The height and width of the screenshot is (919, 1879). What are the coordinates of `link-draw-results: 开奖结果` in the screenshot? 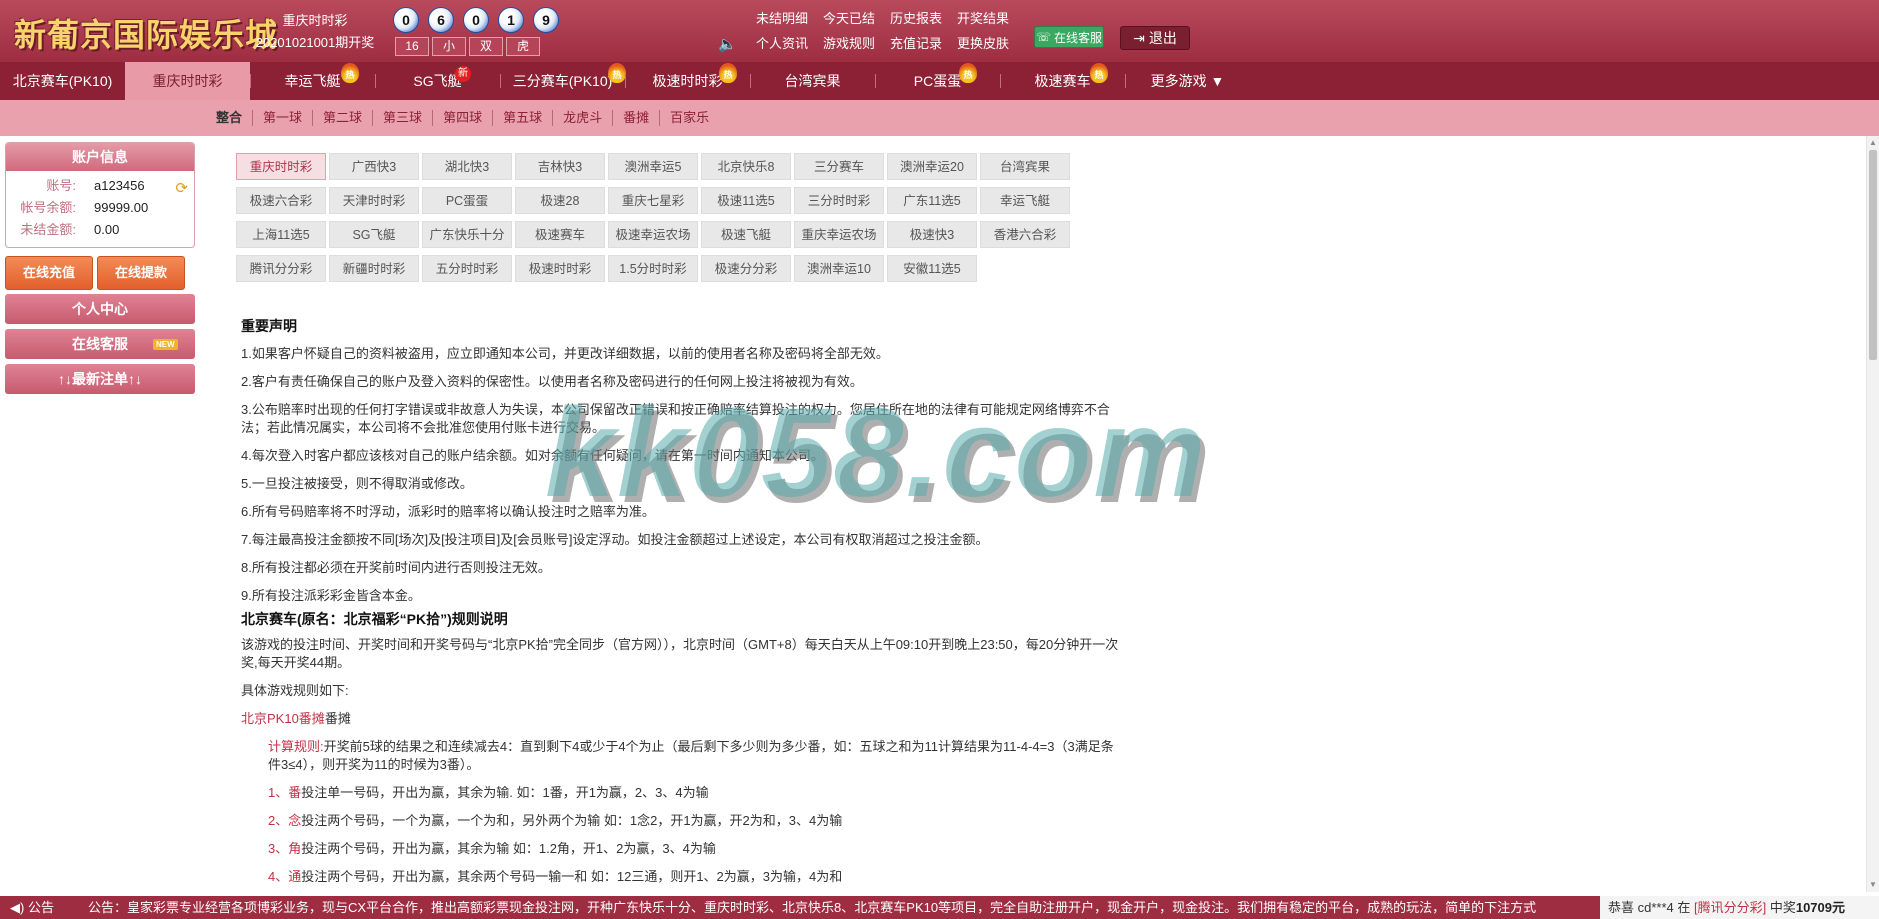 It's located at (983, 17).